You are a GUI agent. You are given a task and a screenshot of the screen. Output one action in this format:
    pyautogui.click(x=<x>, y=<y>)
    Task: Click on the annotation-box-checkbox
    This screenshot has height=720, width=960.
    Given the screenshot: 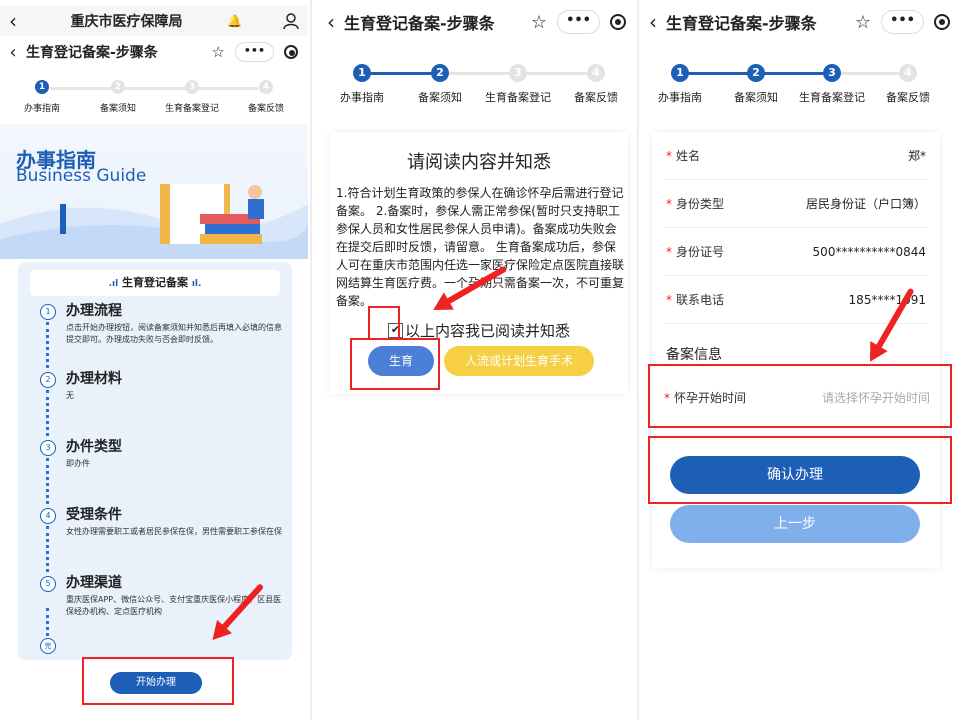 What is the action you would take?
    pyautogui.click(x=384, y=323)
    